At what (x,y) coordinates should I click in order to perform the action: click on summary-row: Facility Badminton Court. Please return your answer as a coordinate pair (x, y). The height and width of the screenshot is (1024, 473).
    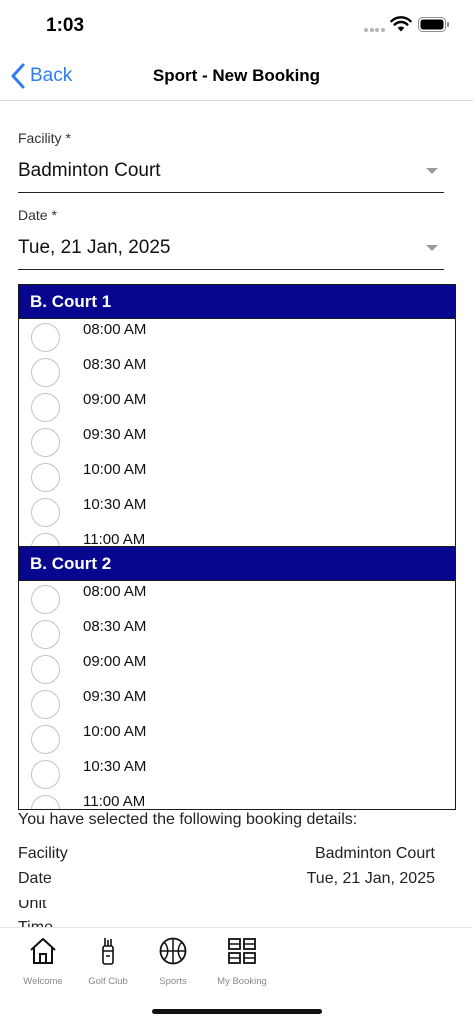
    Looking at the image, I should click on (226, 856).